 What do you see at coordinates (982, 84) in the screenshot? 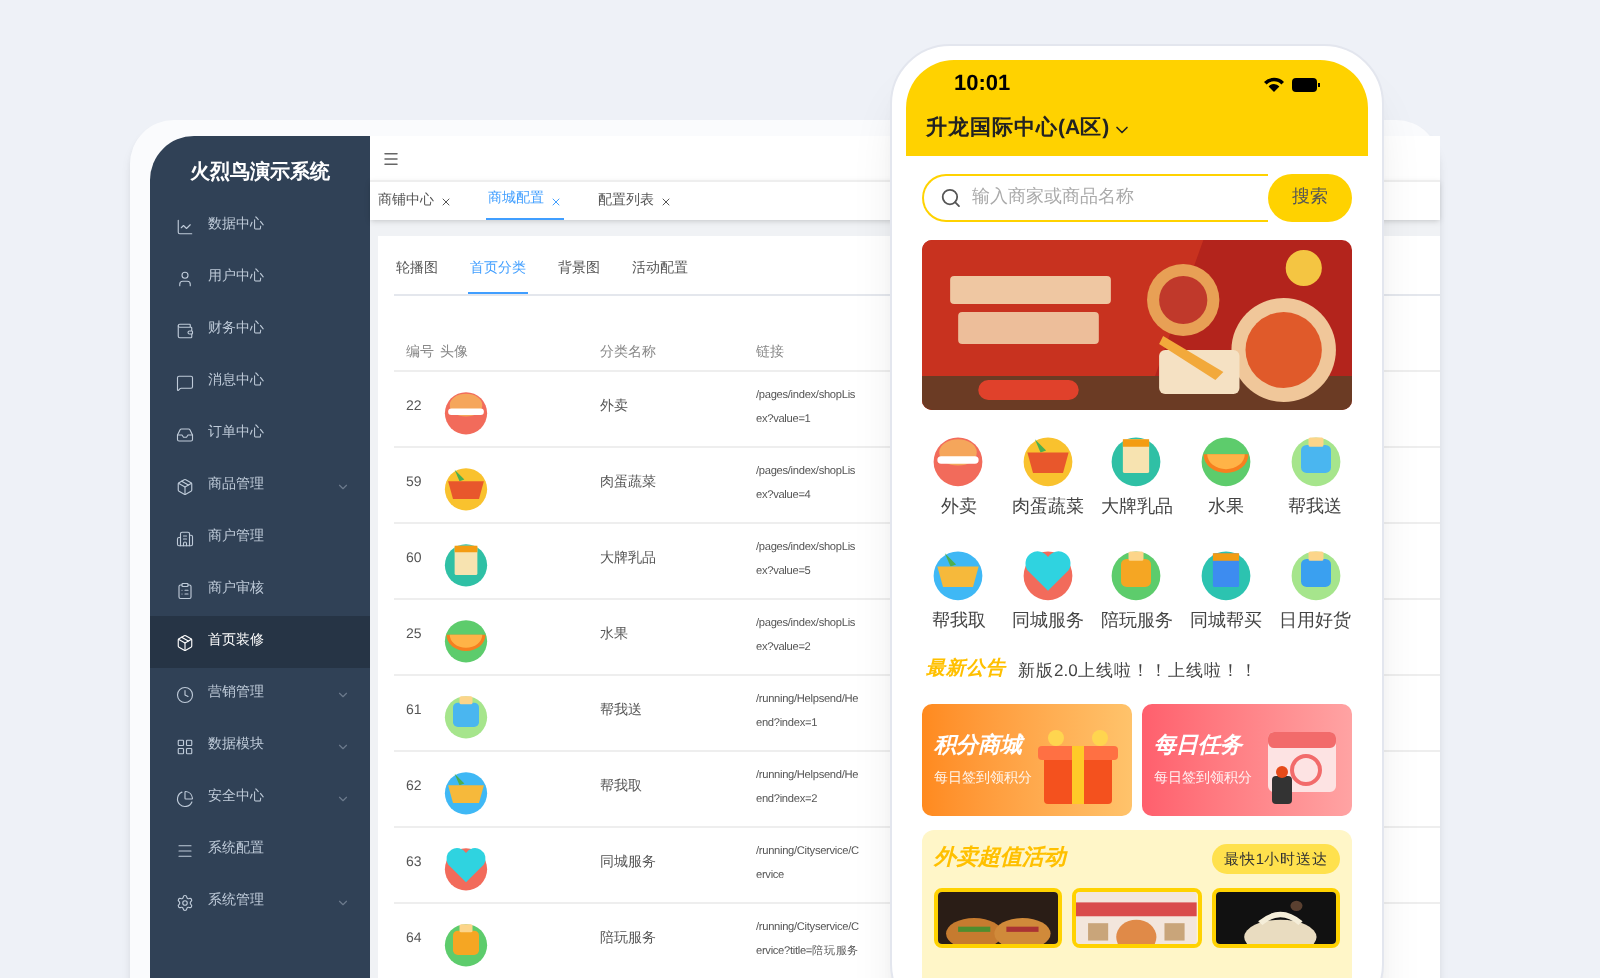
I see `status-time: 10:01` at bounding box center [982, 84].